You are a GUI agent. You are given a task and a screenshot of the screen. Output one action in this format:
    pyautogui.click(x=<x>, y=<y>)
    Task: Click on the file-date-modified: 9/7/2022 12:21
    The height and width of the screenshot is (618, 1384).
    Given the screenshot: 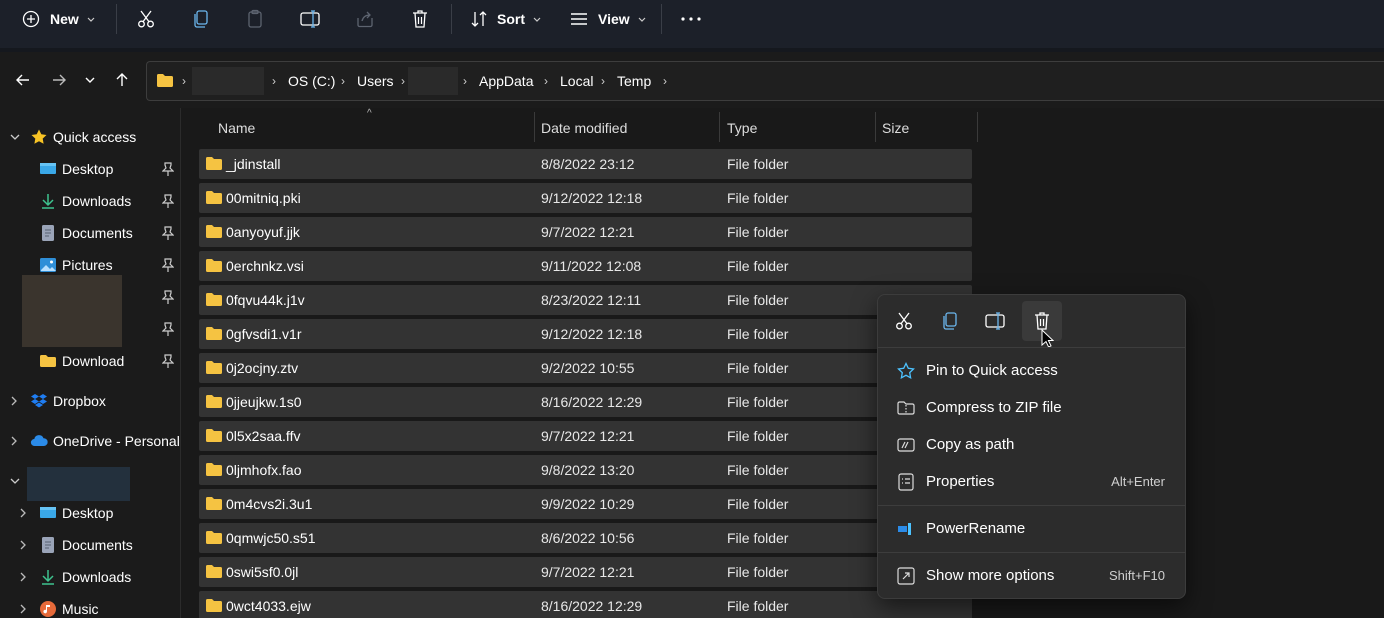 What is the action you would take?
    pyautogui.click(x=588, y=232)
    